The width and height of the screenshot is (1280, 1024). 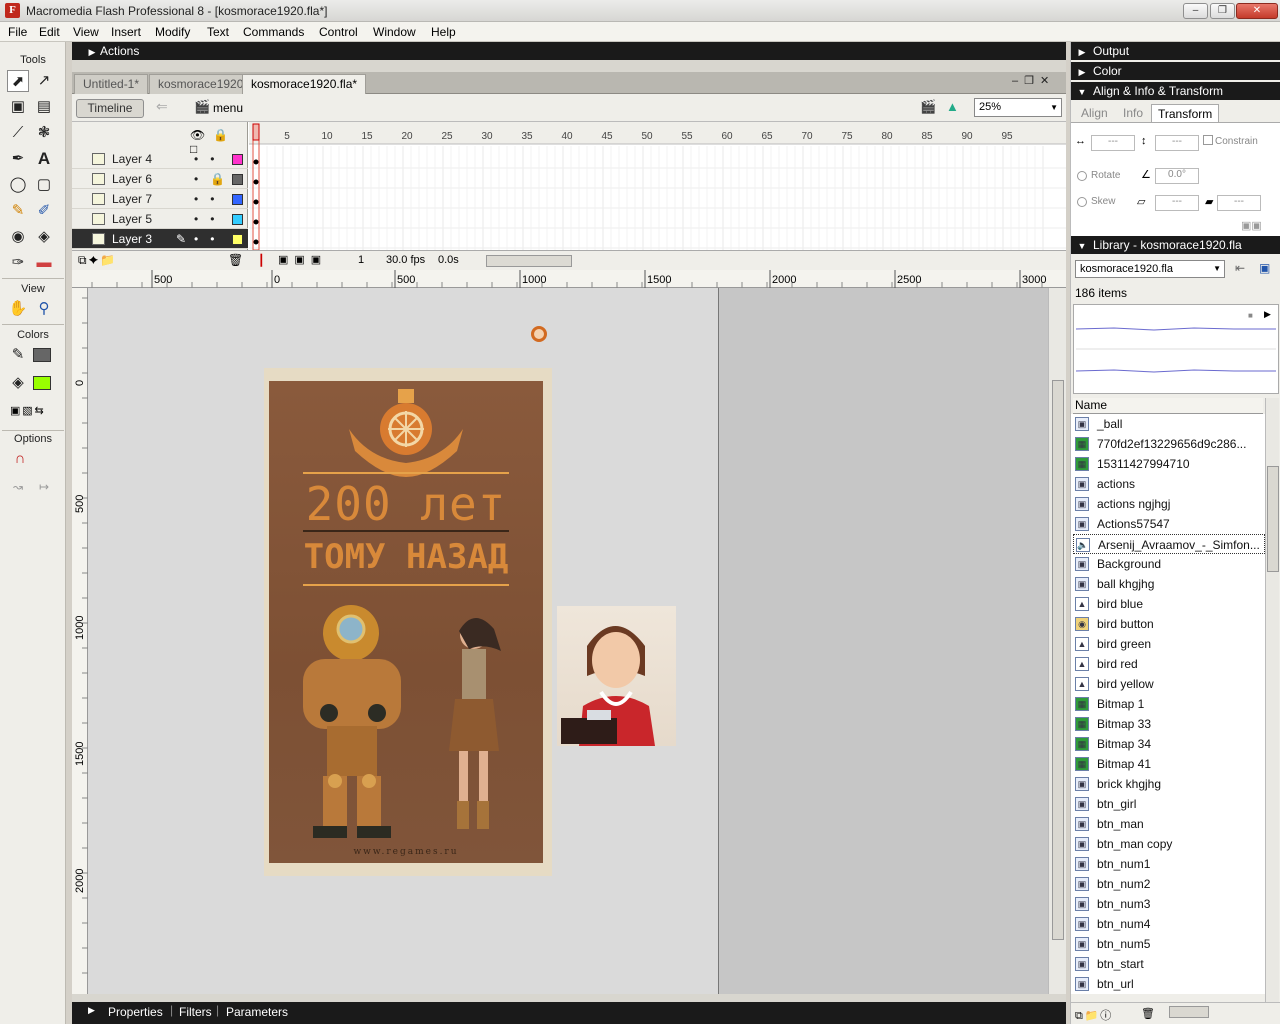 I want to click on library-item: ▣ ball khgjhg, so click(x=1169, y=584).